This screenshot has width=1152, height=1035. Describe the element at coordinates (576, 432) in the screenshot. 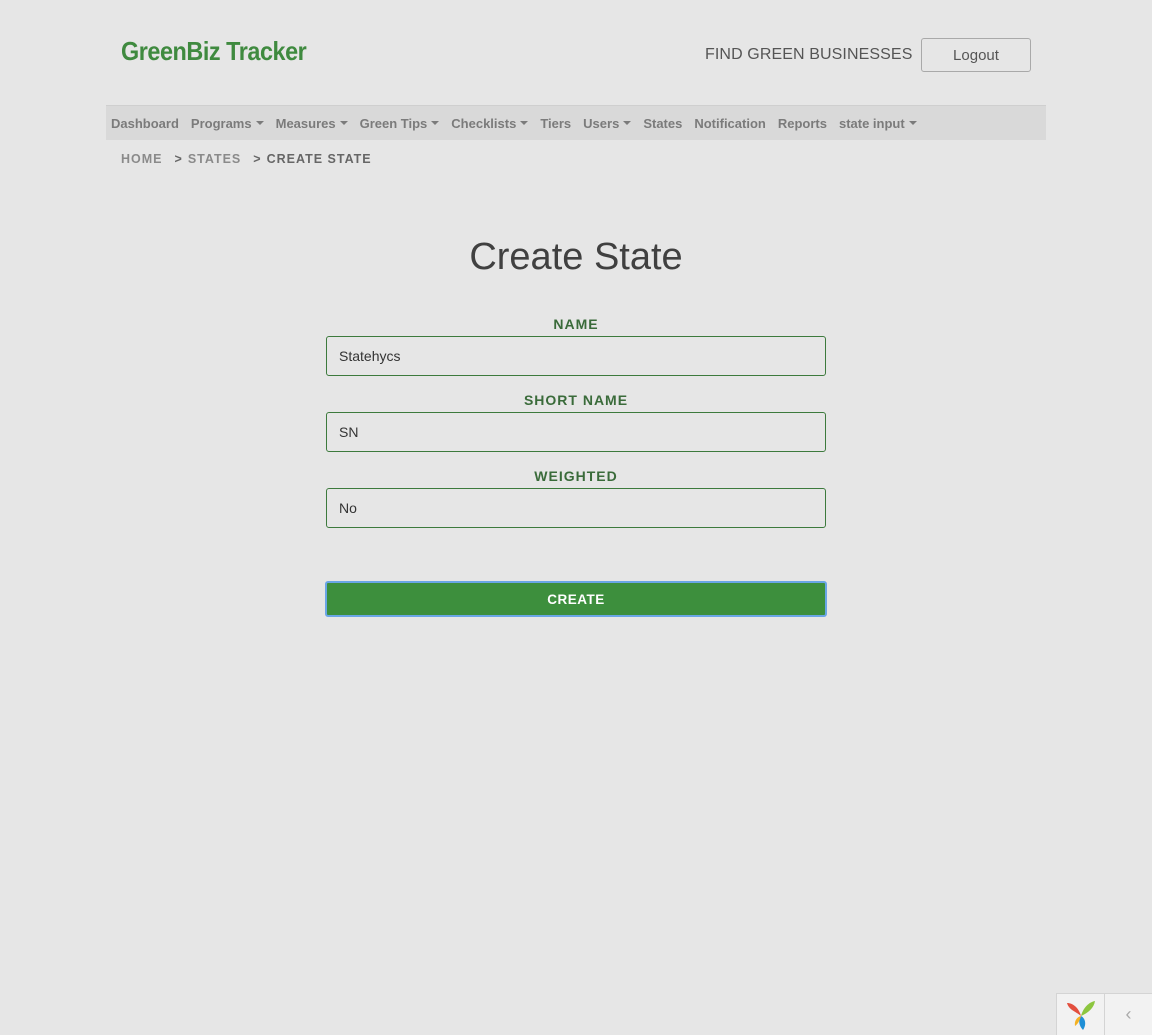

I see `short-name-input` at that location.